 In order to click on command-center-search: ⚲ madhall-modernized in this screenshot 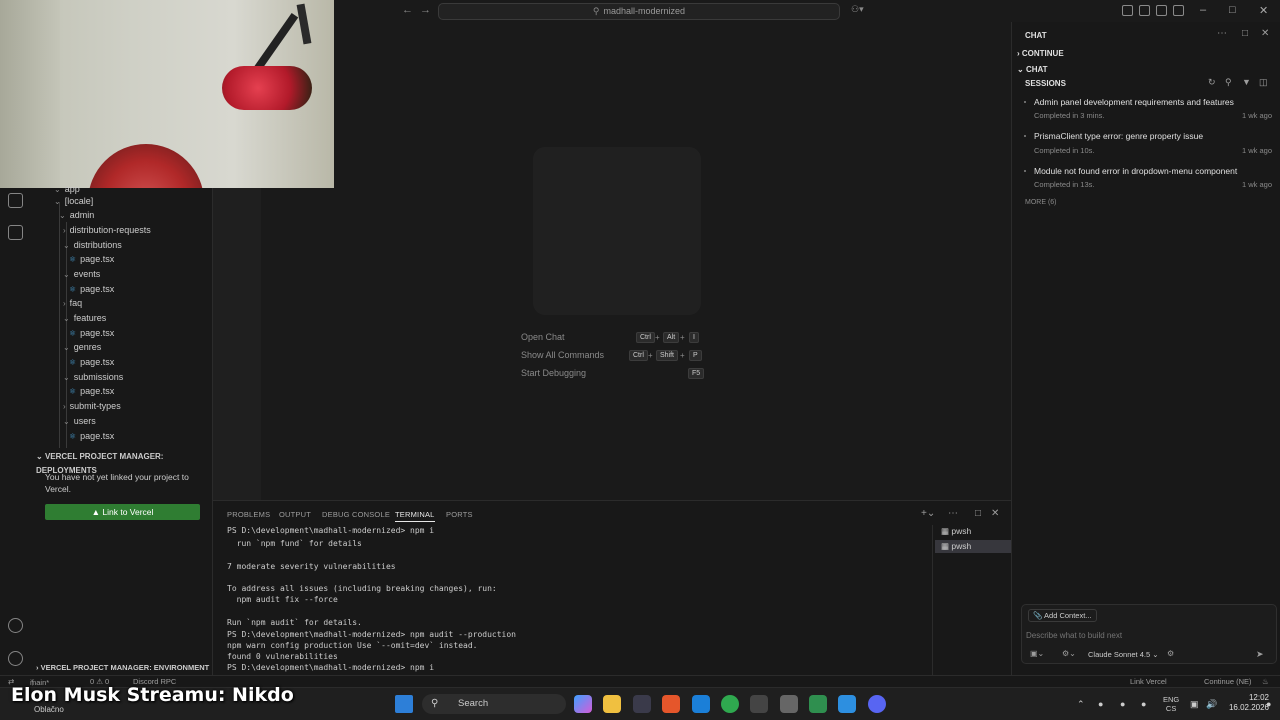, I will do `click(639, 11)`.